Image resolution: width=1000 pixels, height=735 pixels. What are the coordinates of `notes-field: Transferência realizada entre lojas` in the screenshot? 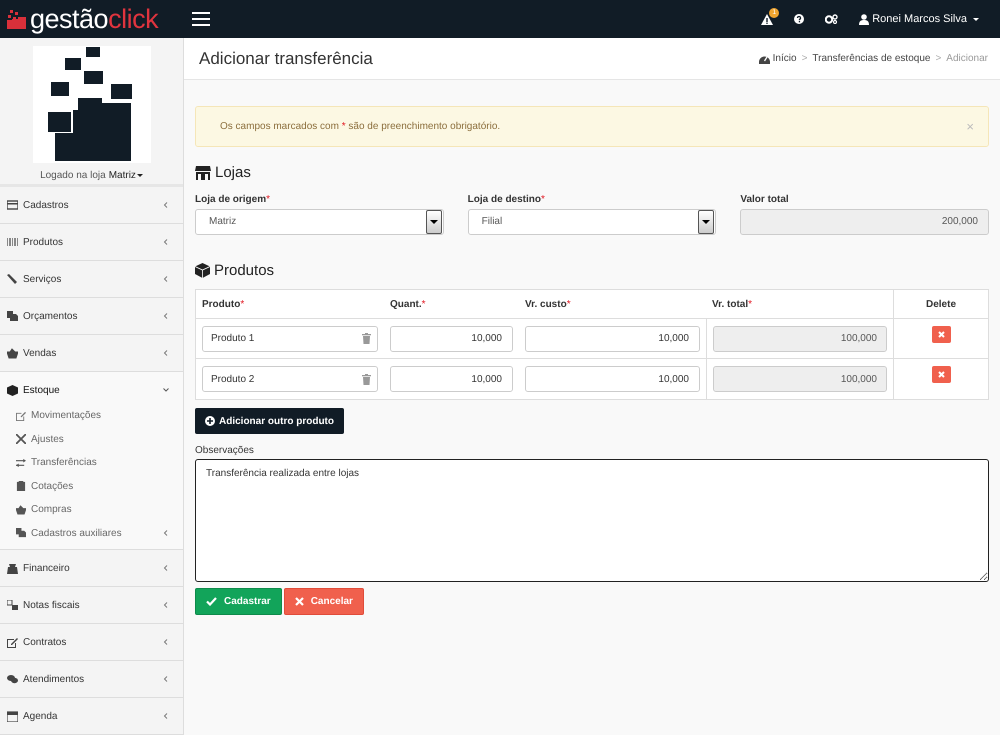 It's located at (592, 520).